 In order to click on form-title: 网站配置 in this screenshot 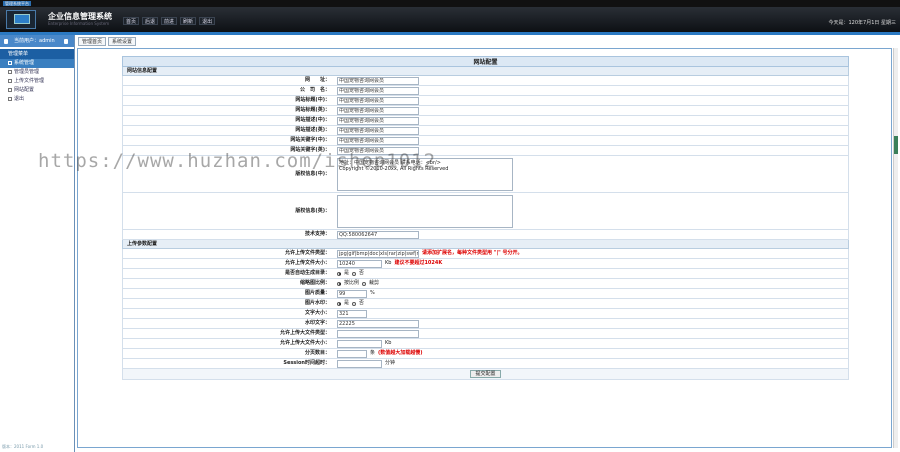, I will do `click(485, 61)`.